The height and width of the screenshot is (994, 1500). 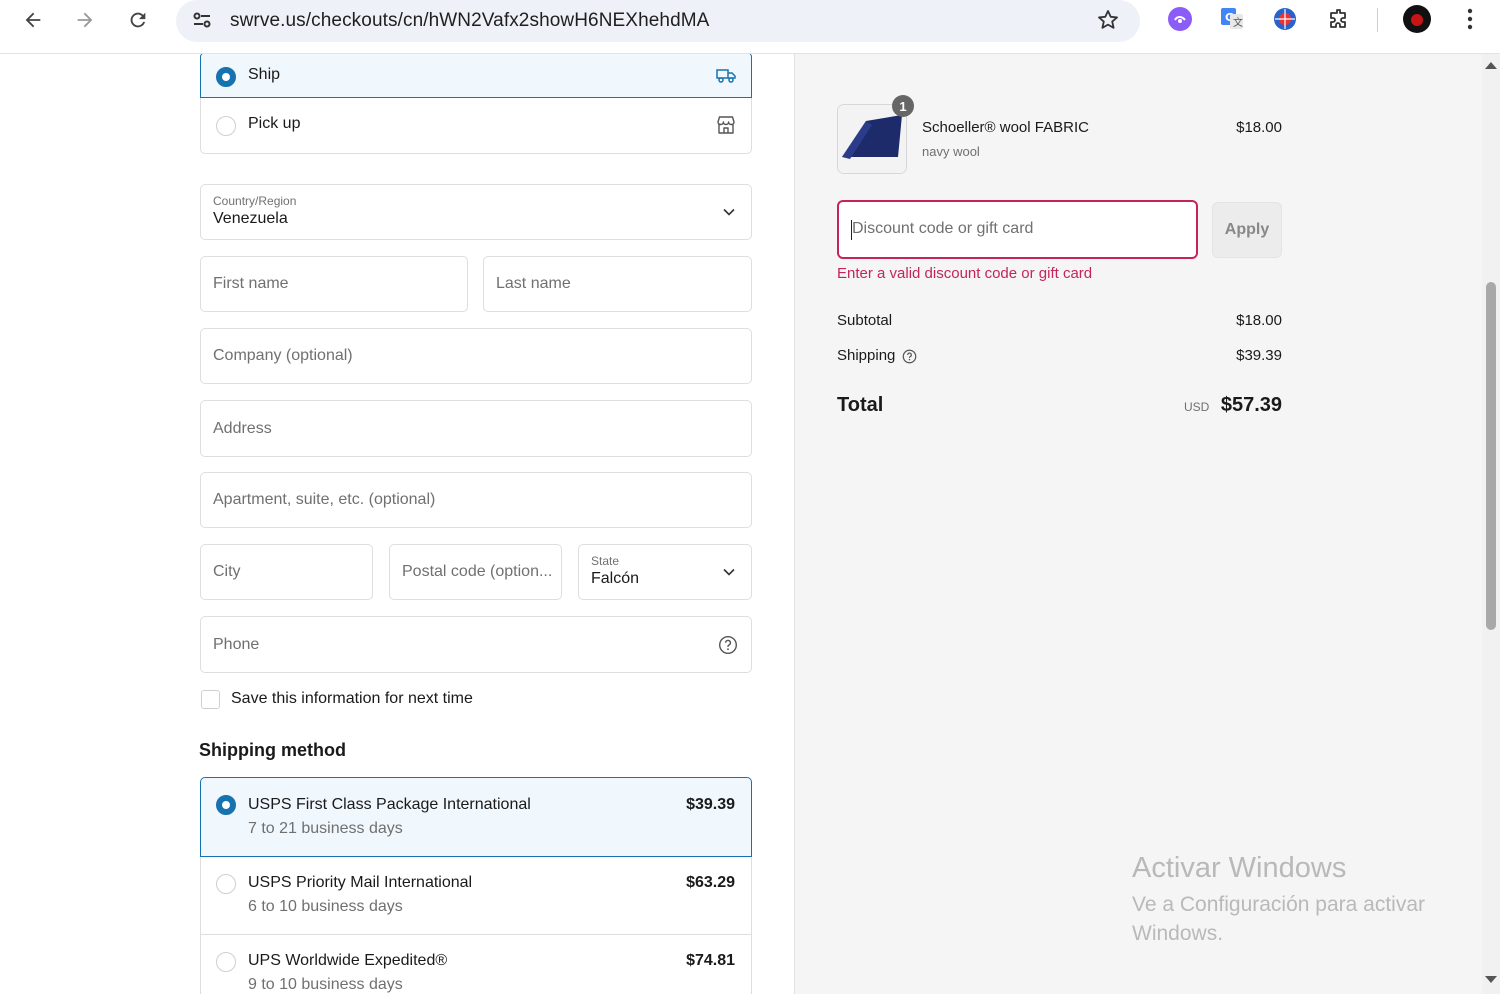 I want to click on save-info-label: Save this information for next time, so click(x=352, y=698).